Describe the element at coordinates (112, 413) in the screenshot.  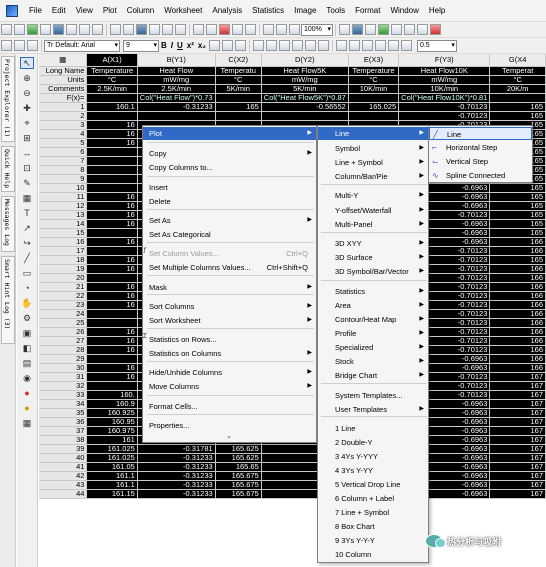
I see `data-cell: 160.925` at that location.